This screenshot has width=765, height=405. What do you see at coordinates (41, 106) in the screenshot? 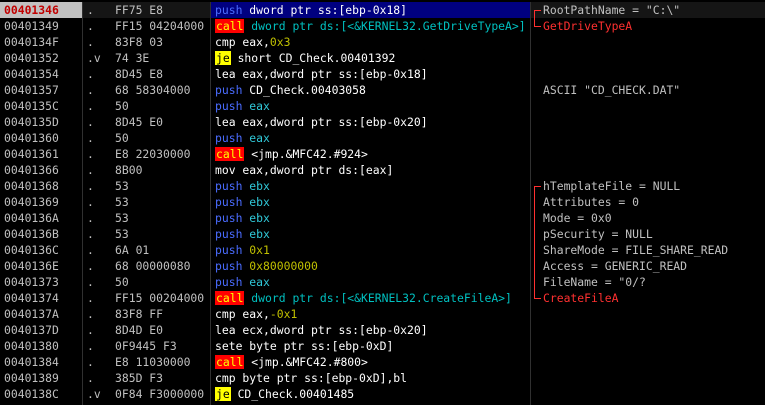
I see `address-cell: 0040135C` at bounding box center [41, 106].